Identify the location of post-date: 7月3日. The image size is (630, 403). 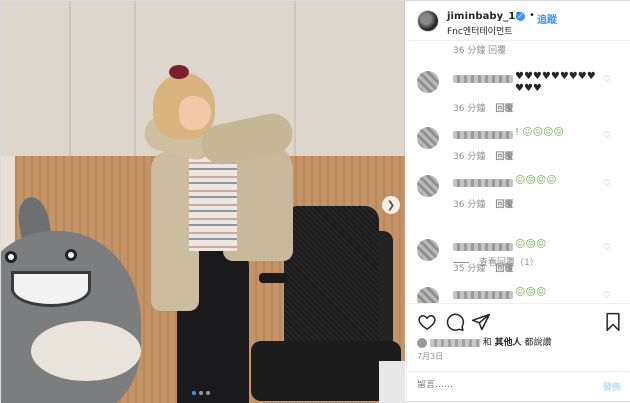
(430, 356).